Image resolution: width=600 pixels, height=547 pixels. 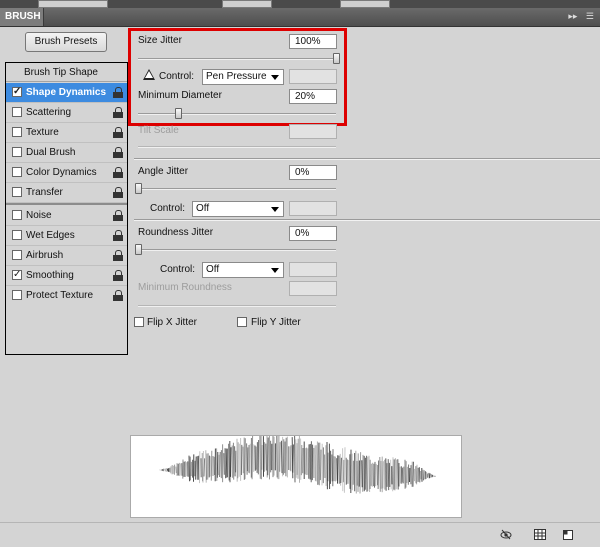 I want to click on smoothing-checkbox: ✓, so click(x=17, y=275).